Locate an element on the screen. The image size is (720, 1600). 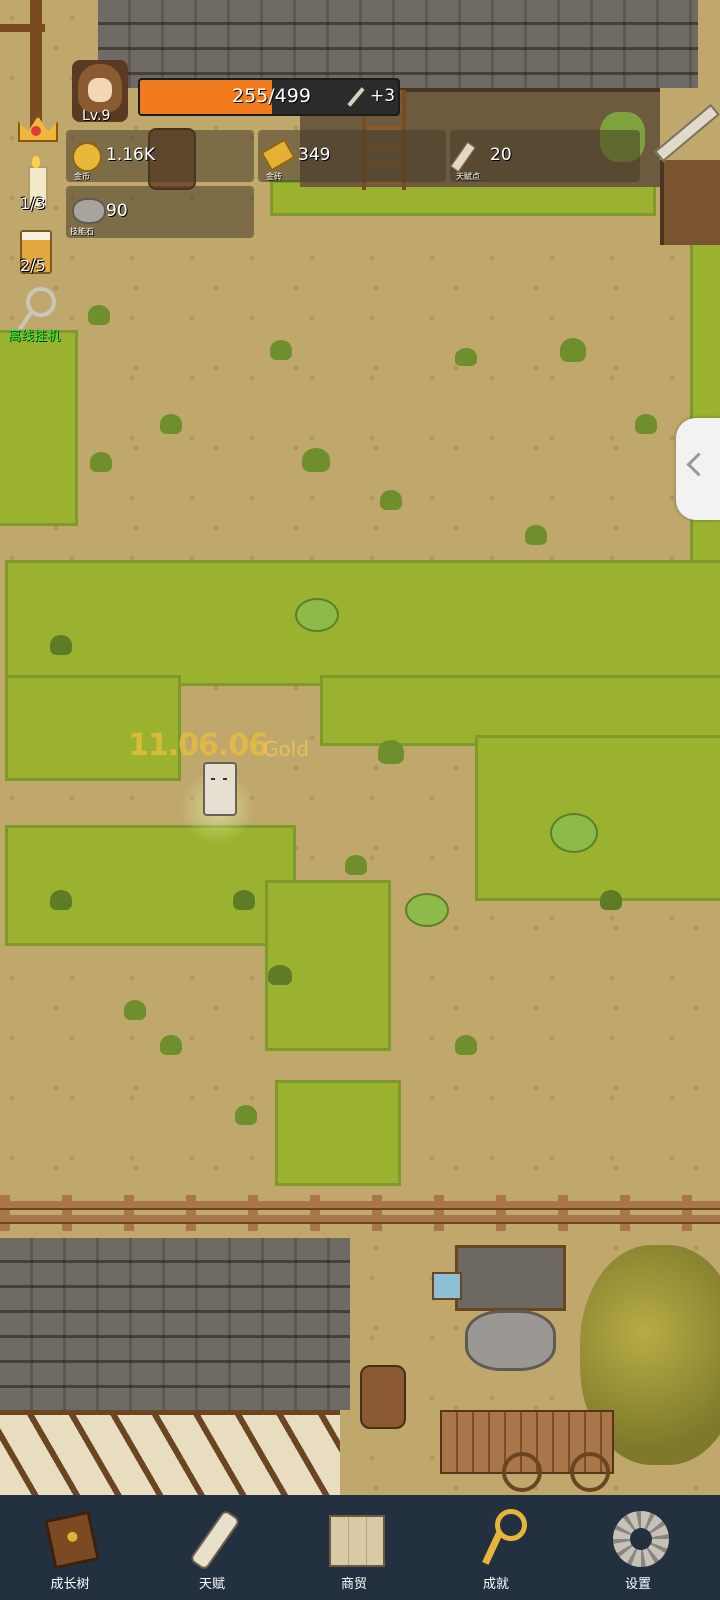
stone-well is located at coordinates (510, 1340).